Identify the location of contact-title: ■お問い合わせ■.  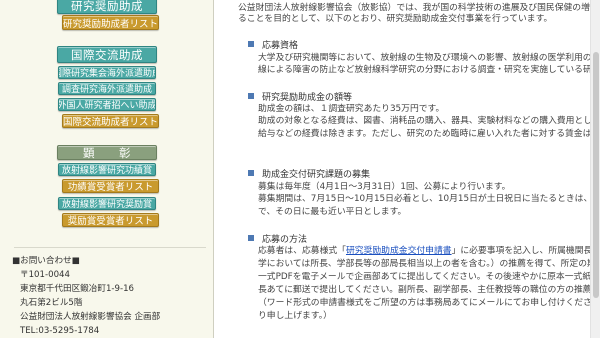
(46, 261).